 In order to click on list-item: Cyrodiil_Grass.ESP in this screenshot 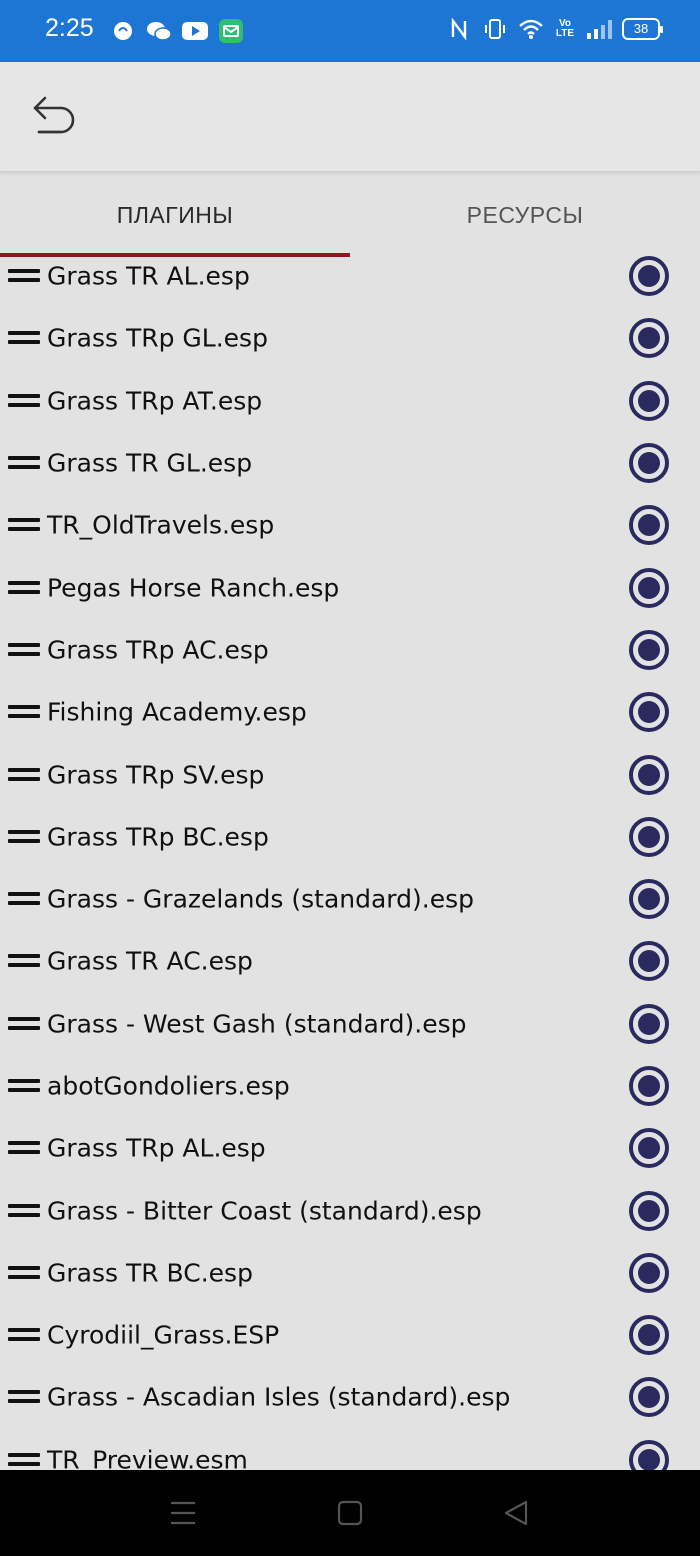, I will do `click(350, 1335)`.